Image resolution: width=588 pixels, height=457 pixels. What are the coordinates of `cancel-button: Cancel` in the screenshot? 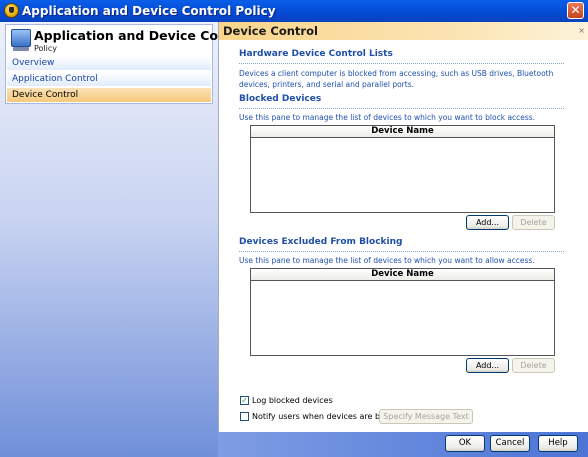 It's located at (510, 443).